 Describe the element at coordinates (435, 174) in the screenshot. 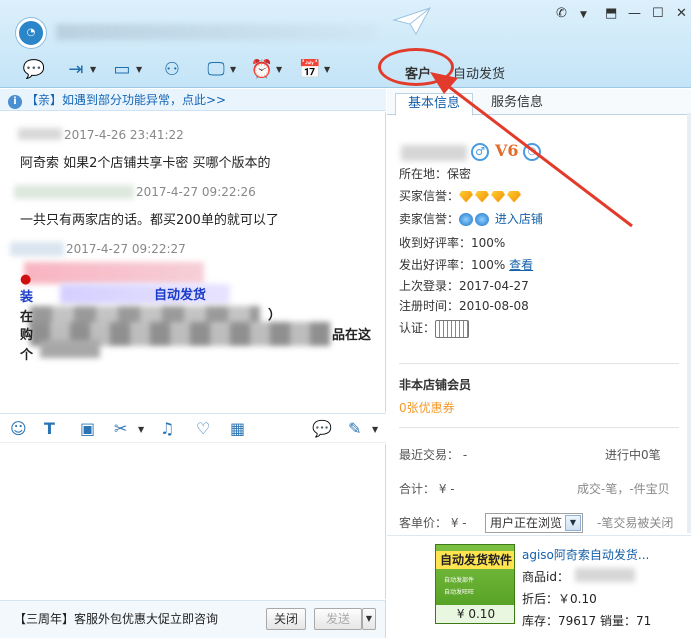

I see `location: 所在地：保密` at that location.